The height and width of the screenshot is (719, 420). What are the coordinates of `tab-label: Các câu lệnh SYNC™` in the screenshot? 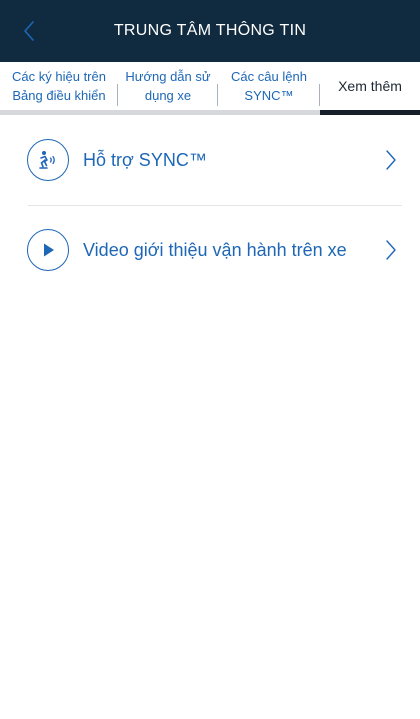 It's located at (269, 86).